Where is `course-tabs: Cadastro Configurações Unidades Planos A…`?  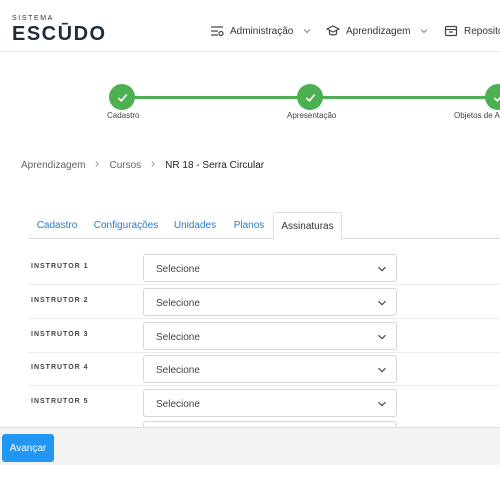
course-tabs: Cadastro Configurações Unidades Planos A… is located at coordinates (264, 226).